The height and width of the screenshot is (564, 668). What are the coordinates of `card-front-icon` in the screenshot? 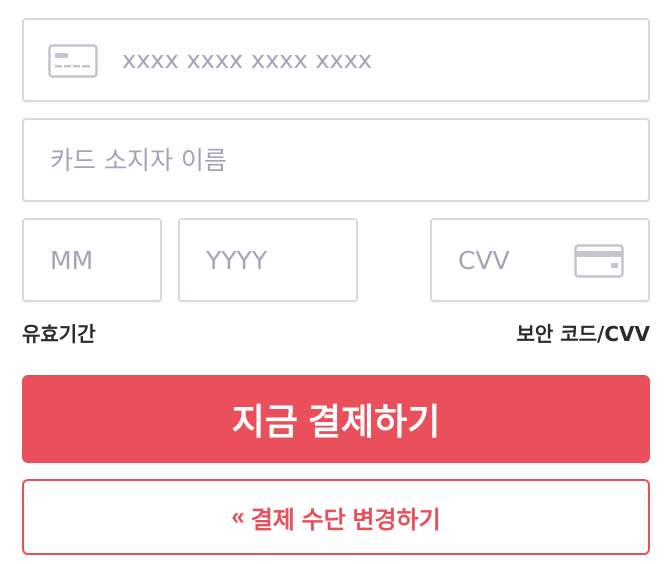 It's located at (73, 63).